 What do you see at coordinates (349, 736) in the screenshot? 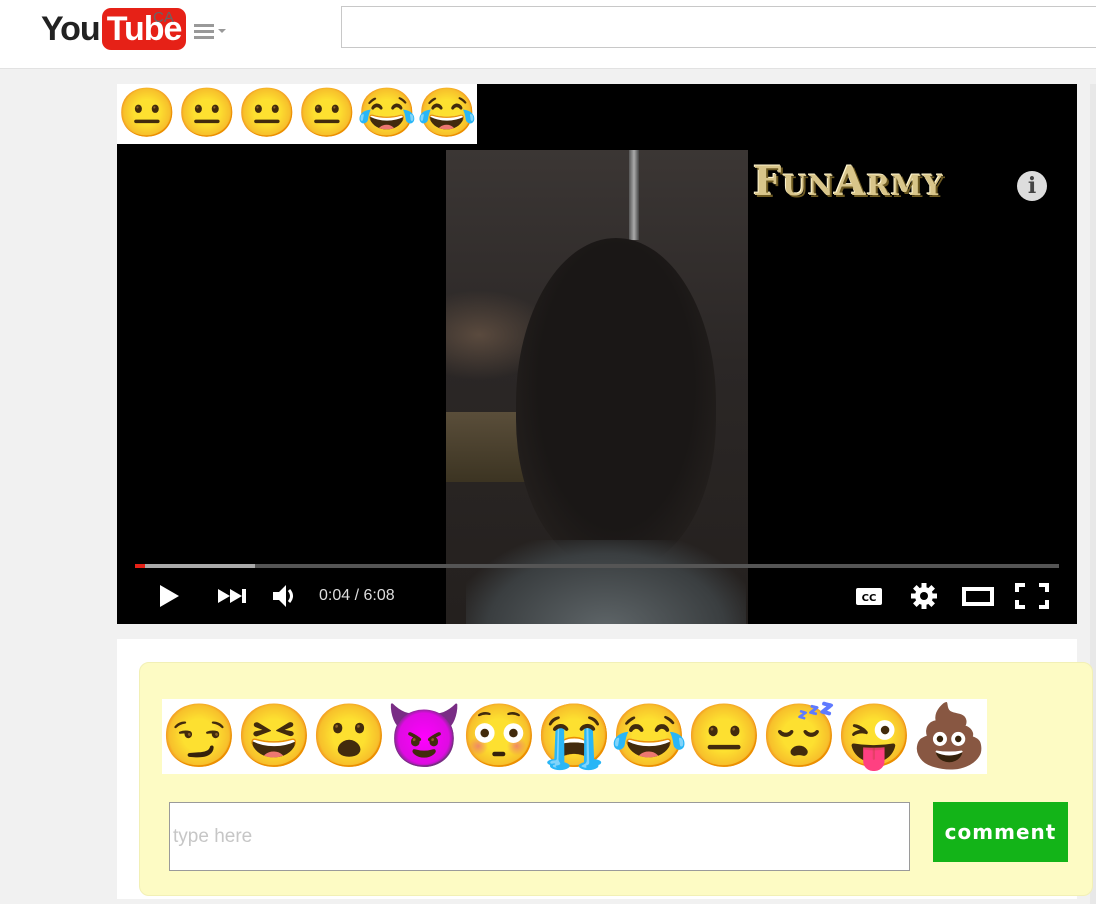
I see `rage-face-surprised-icon: 😮` at bounding box center [349, 736].